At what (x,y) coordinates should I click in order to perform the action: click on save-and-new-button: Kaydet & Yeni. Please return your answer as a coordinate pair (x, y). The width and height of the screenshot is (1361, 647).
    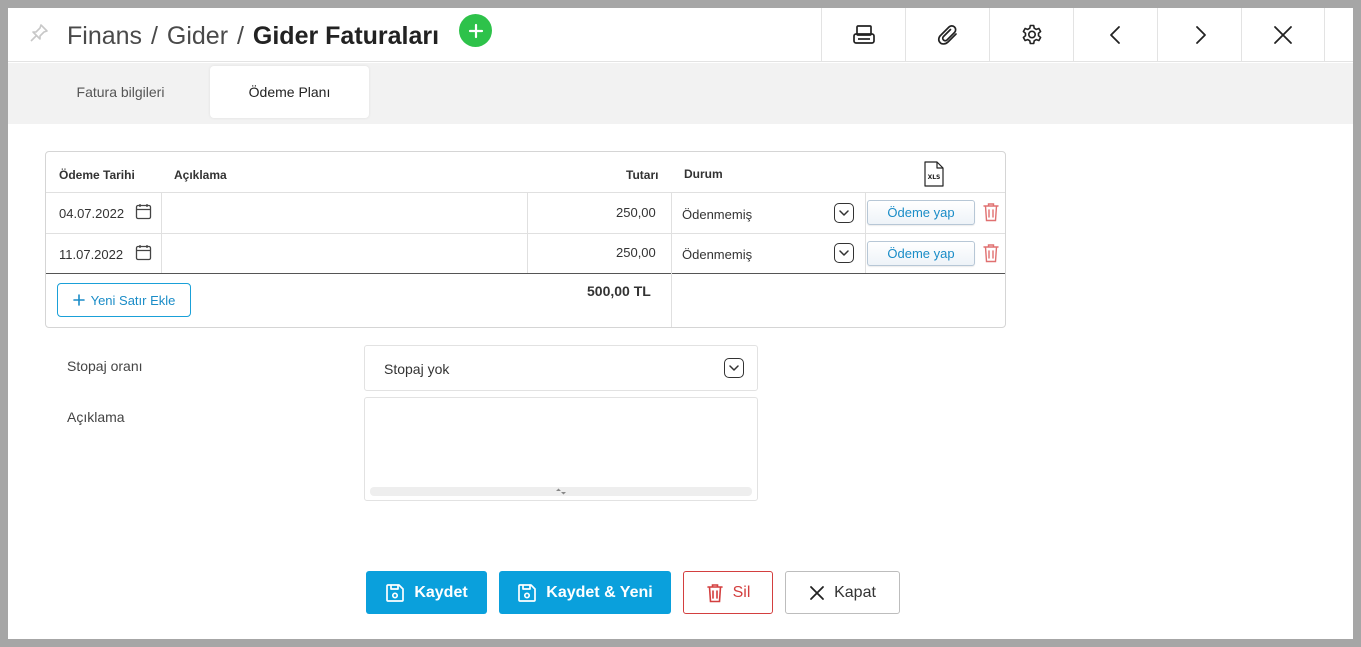
    Looking at the image, I should click on (585, 592).